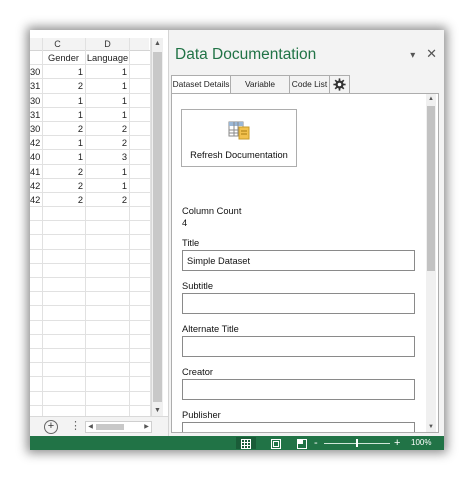 This screenshot has width=474, height=480. I want to click on creator-input, so click(298, 389).